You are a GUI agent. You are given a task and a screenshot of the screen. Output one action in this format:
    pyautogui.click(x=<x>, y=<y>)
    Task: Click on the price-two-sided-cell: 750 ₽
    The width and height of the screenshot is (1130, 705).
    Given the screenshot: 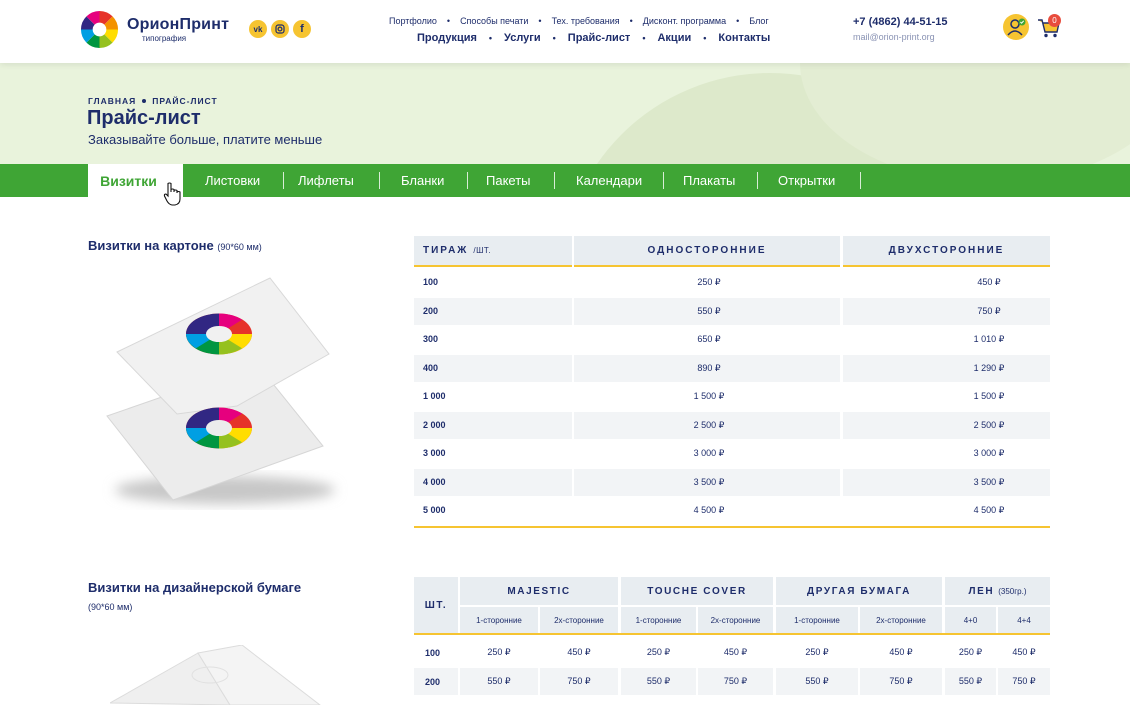 What is the action you would take?
    pyautogui.click(x=989, y=310)
    